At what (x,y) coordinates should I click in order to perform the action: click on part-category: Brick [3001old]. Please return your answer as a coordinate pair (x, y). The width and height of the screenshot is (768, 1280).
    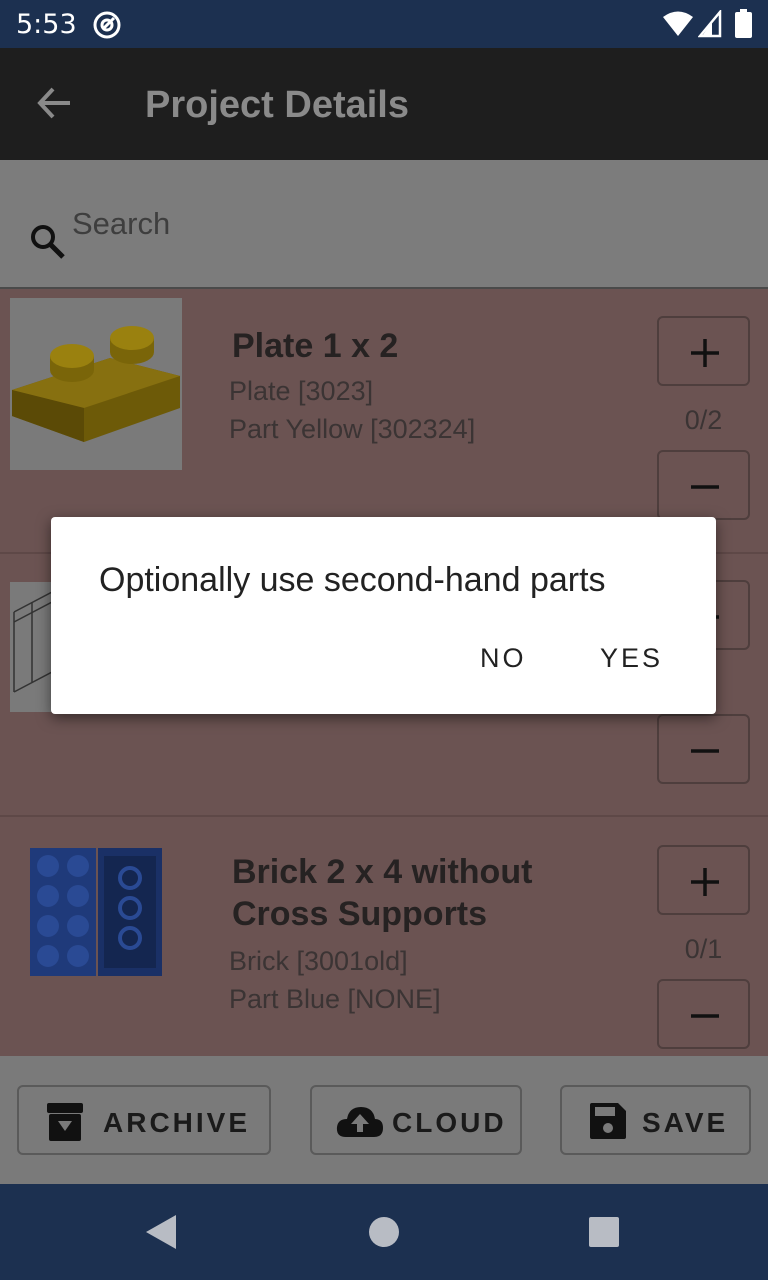
    Looking at the image, I should click on (318, 961).